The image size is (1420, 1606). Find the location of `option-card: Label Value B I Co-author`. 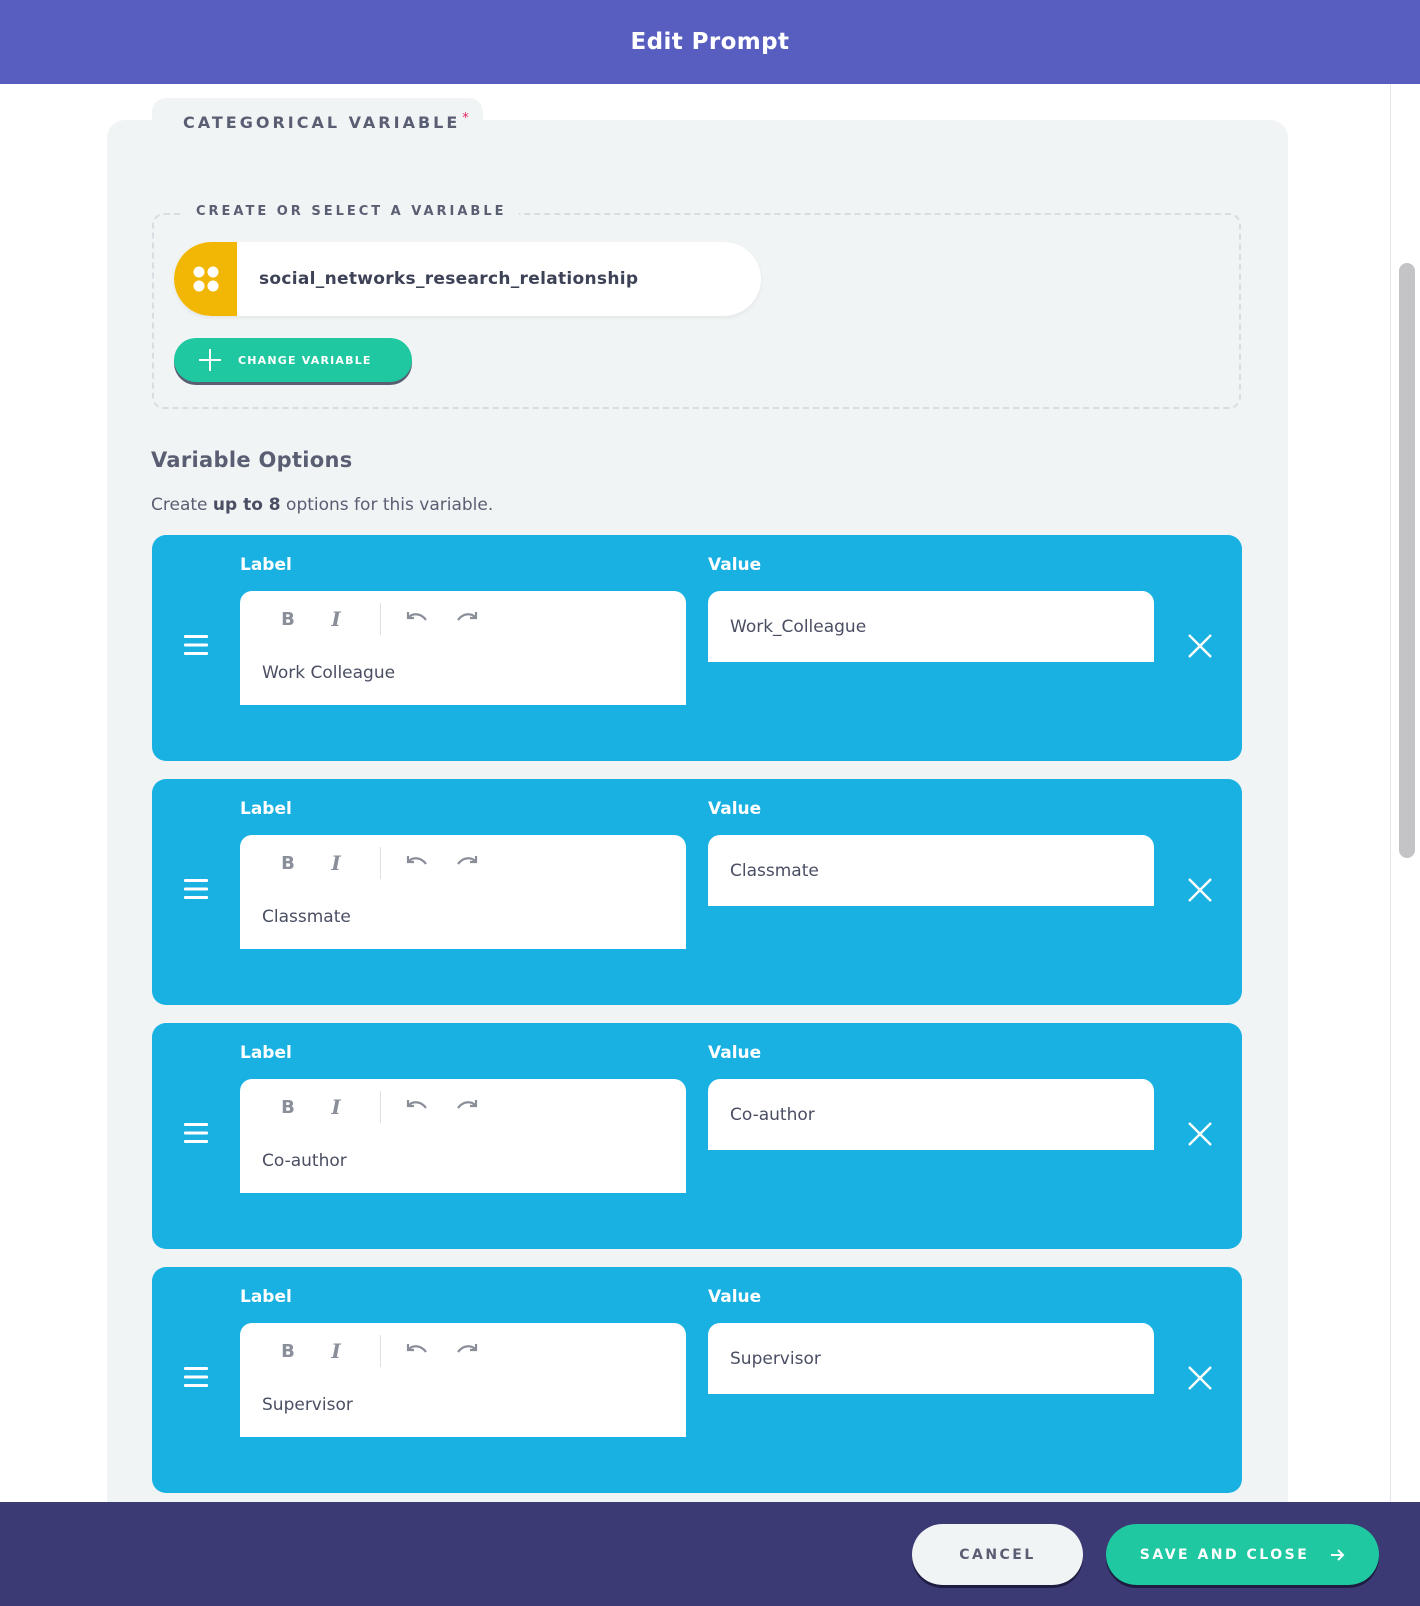

option-card: Label Value B I Co-author is located at coordinates (697, 1136).